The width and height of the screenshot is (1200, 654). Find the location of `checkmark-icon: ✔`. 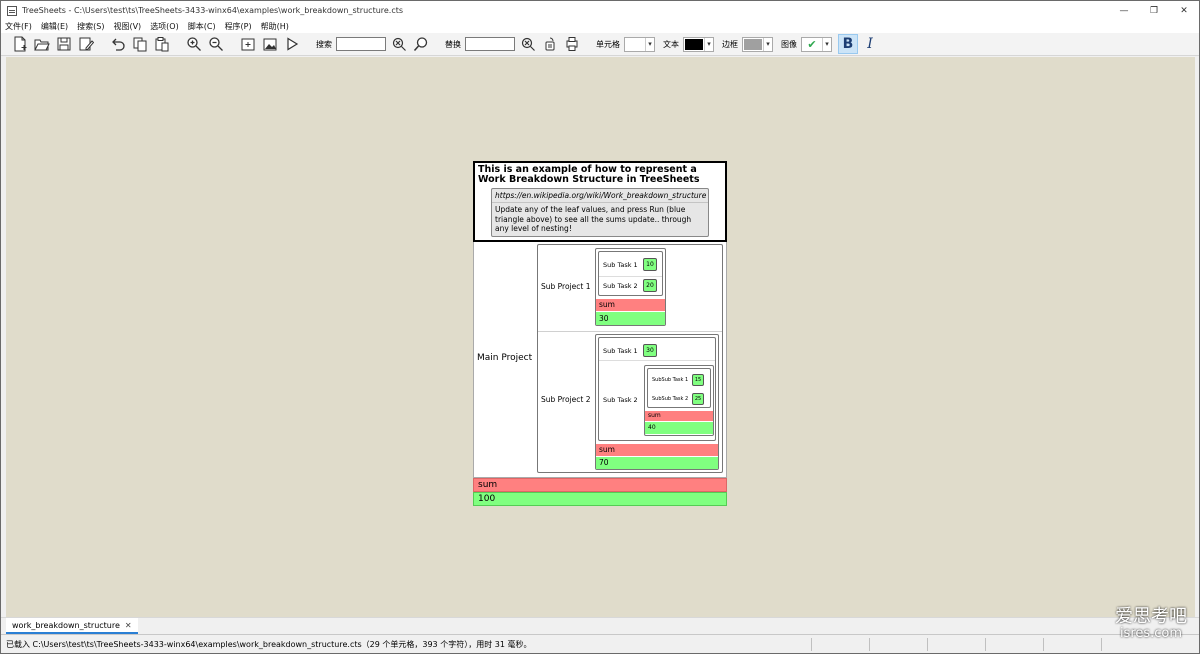

checkmark-icon: ✔ is located at coordinates (812, 44).